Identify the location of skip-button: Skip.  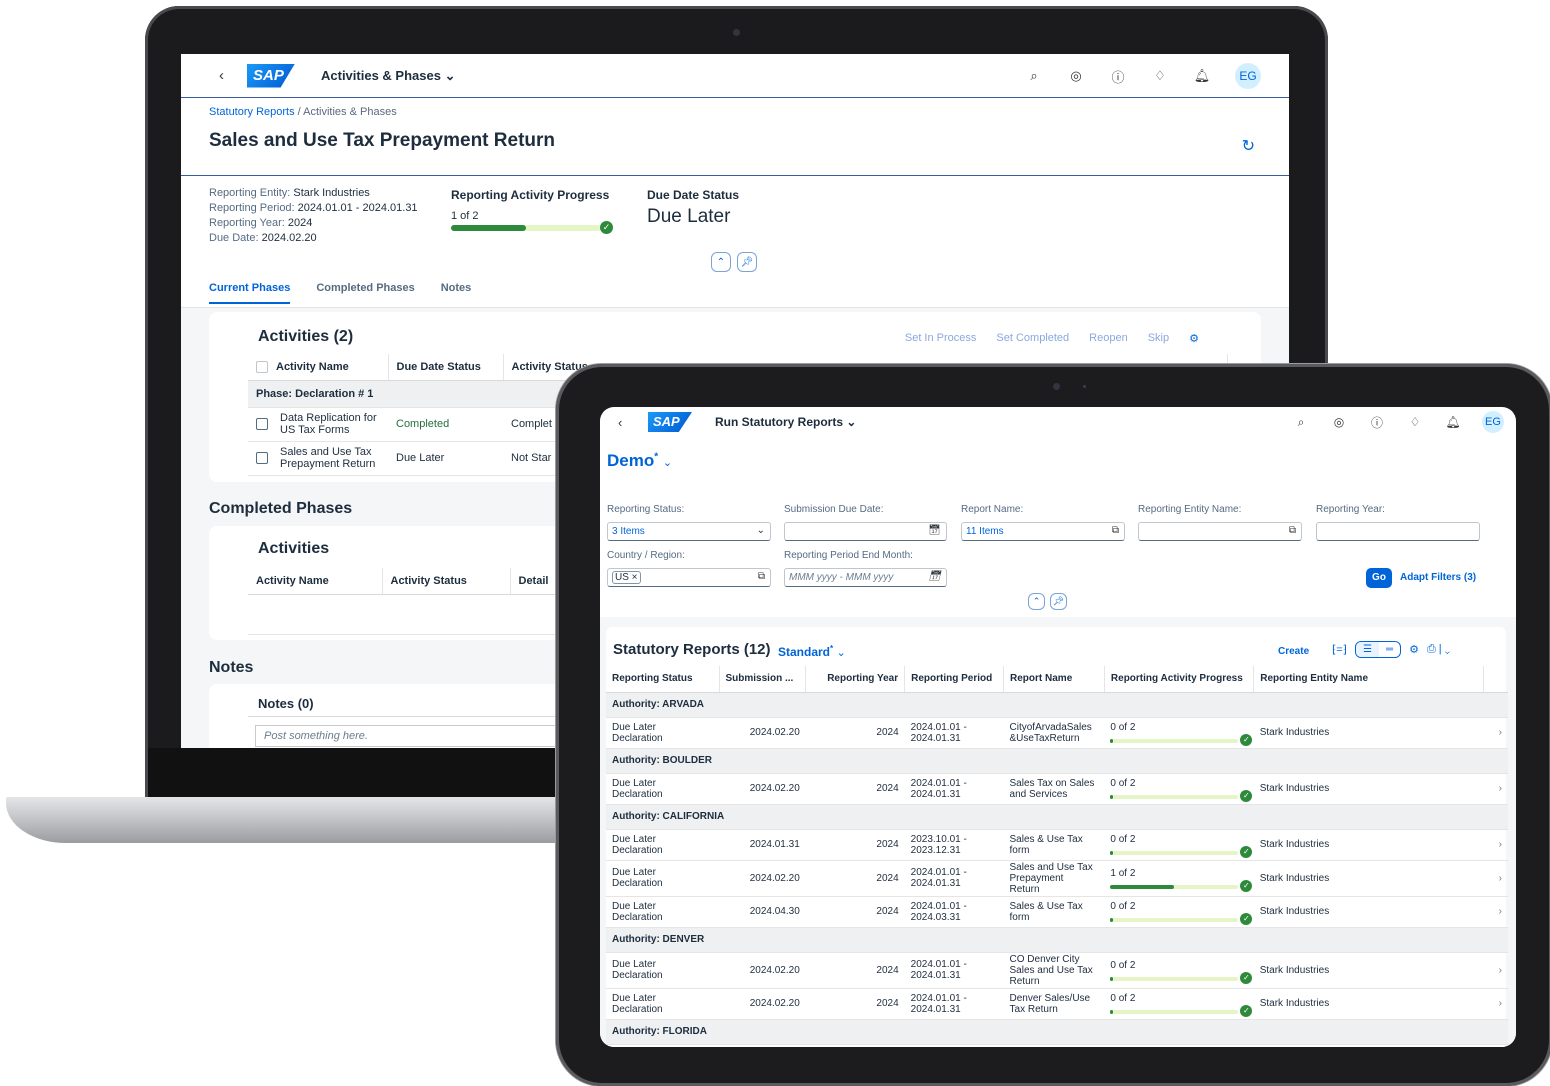
(1158, 338).